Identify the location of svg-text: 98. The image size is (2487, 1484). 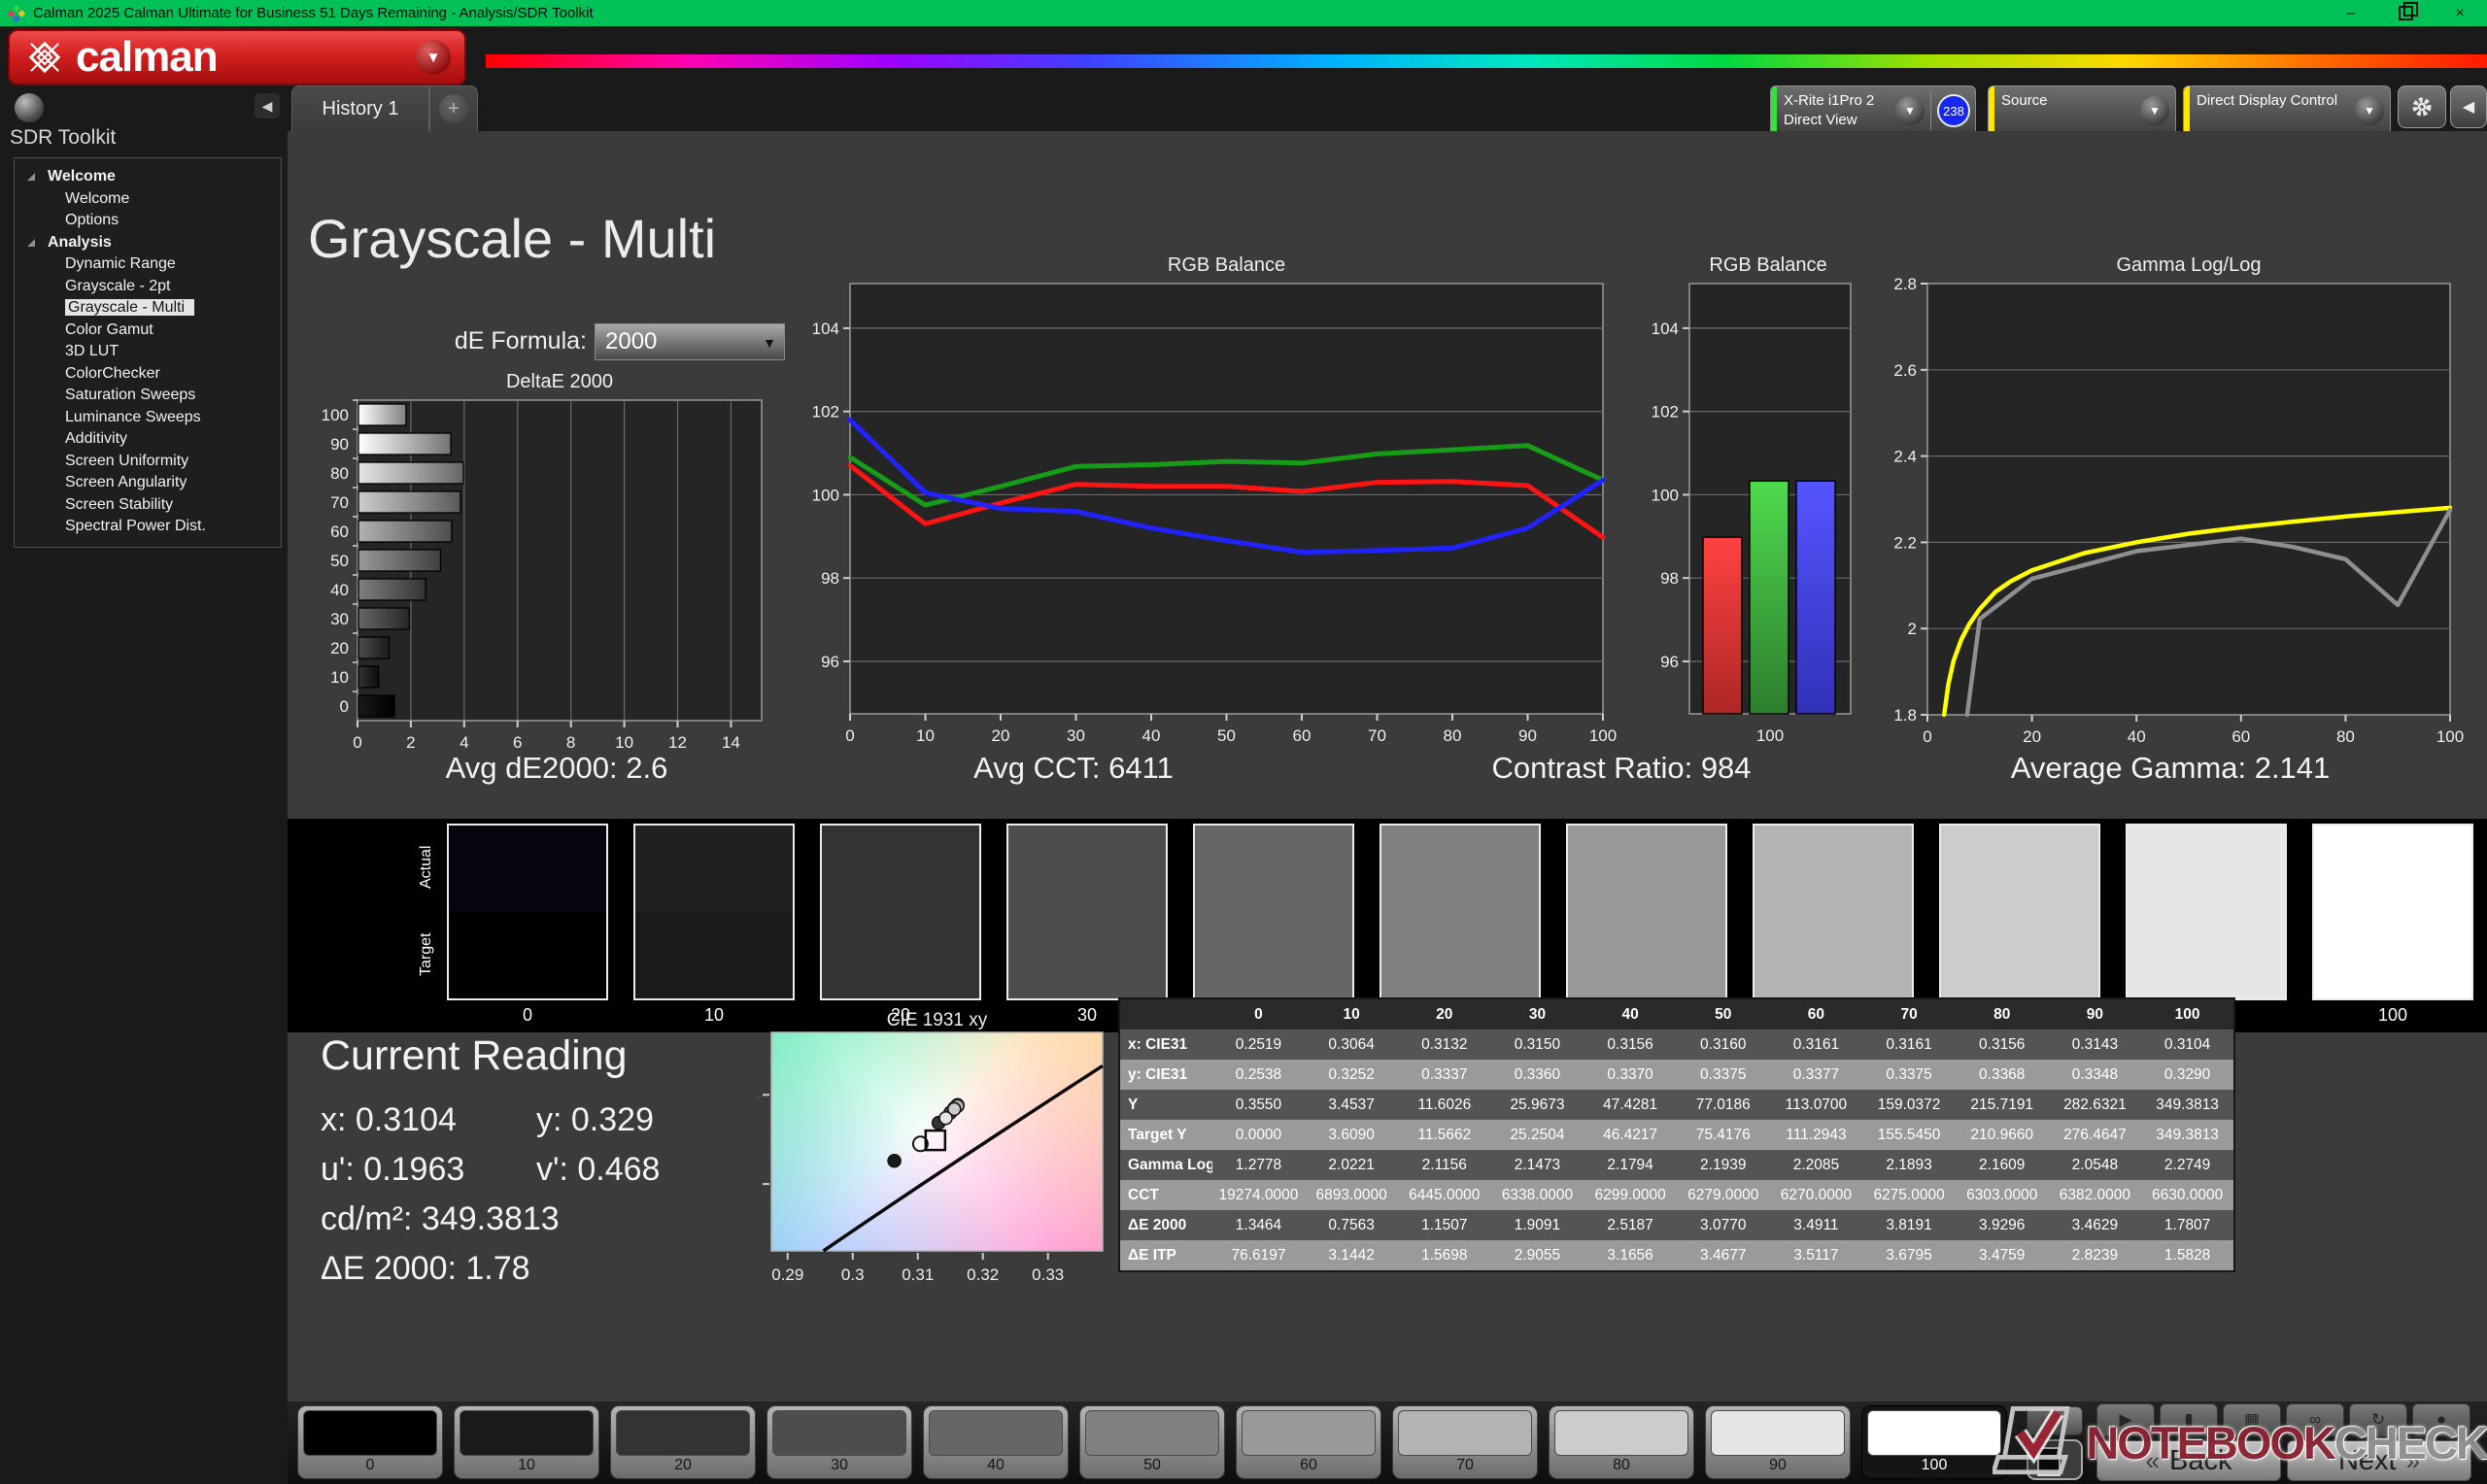
(1669, 579).